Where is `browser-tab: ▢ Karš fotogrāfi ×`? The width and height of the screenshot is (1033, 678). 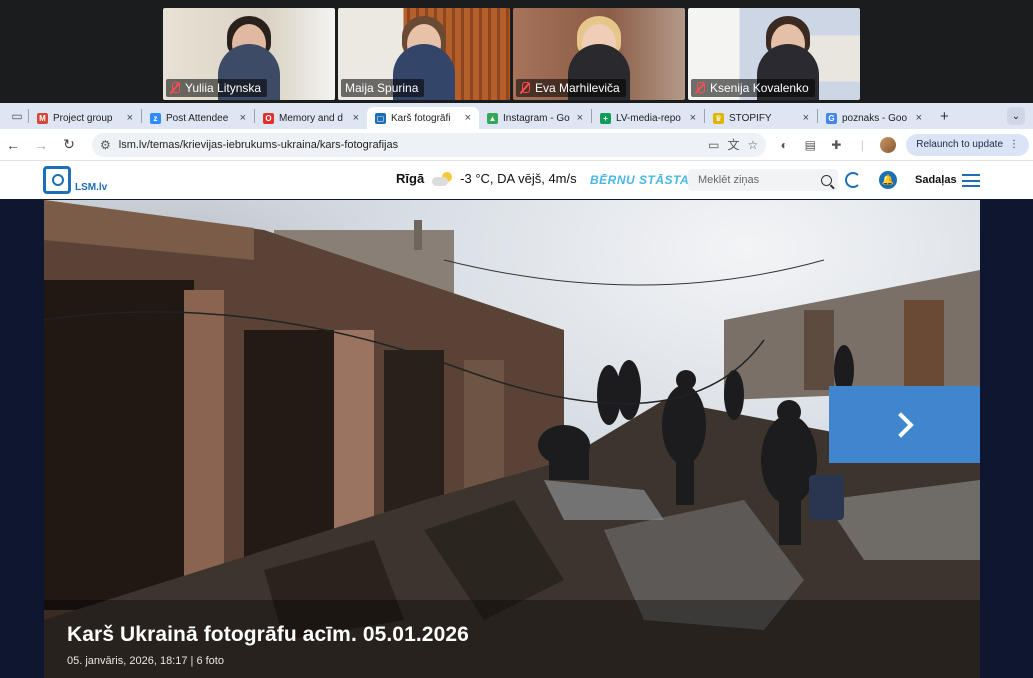
browser-tab: ▢ Karš fotogrāfi × is located at coordinates (423, 118).